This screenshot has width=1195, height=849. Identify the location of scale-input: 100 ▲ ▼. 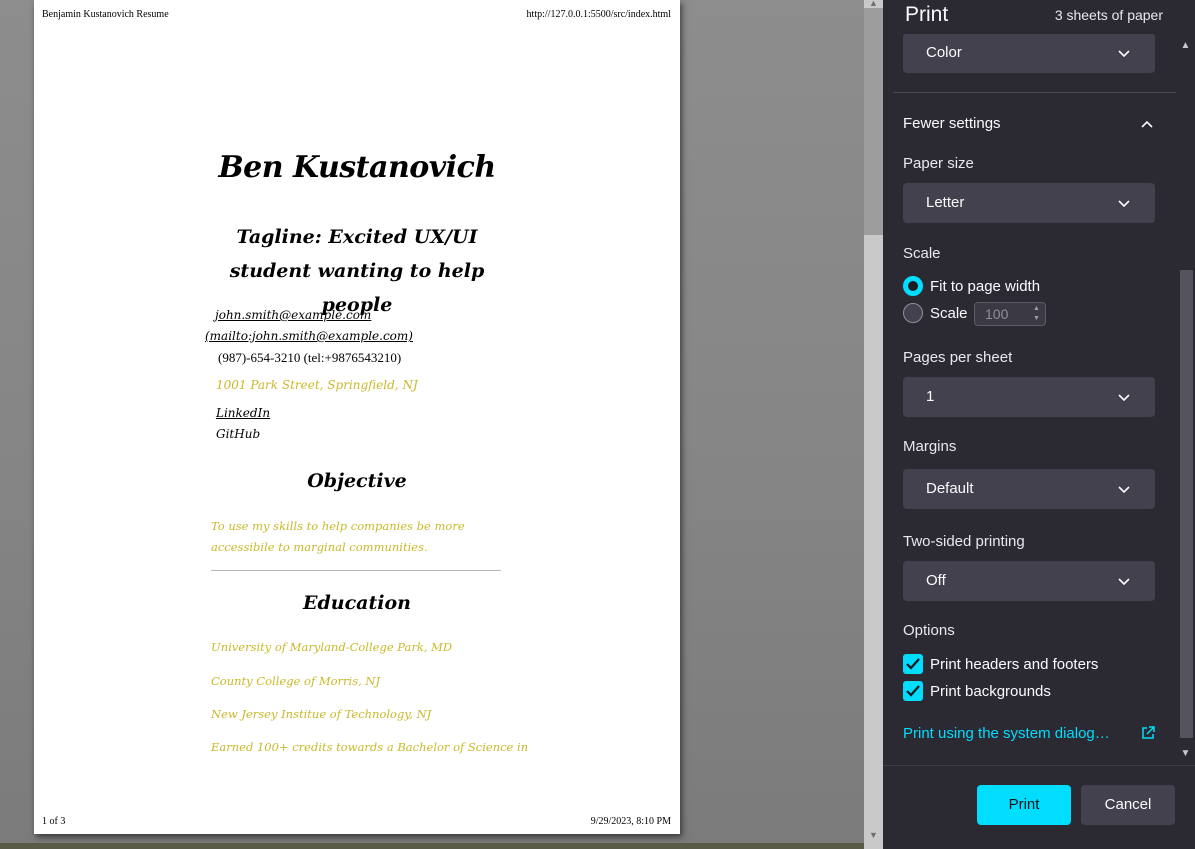
(1010, 314).